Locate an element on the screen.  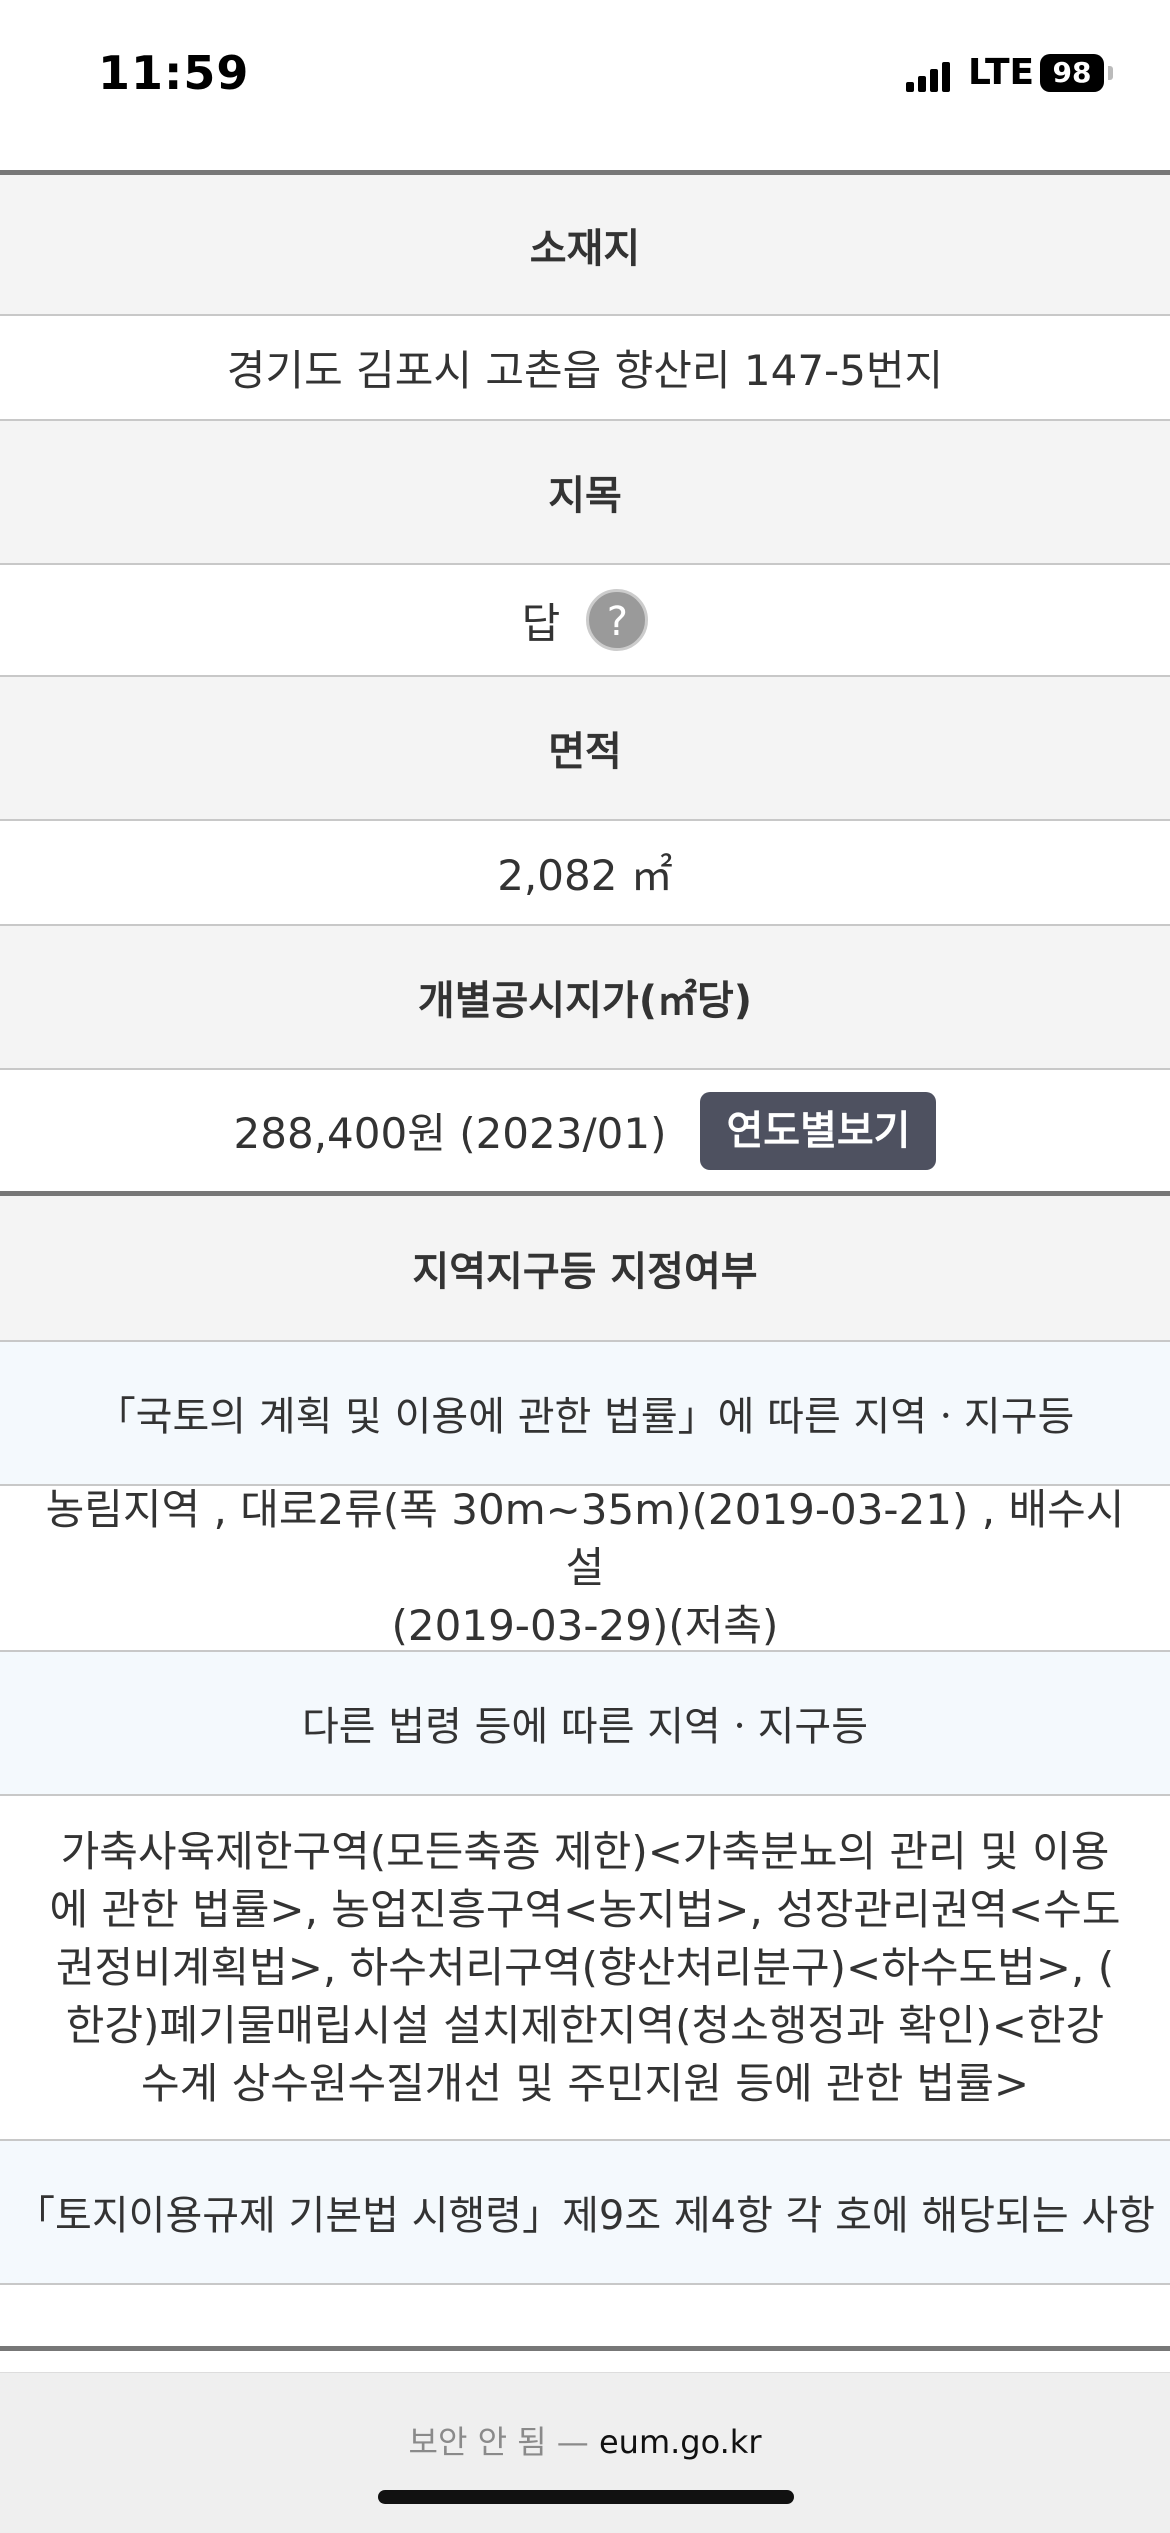
security-warning: 보안 안 됨 — is located at coordinates (498, 2442).